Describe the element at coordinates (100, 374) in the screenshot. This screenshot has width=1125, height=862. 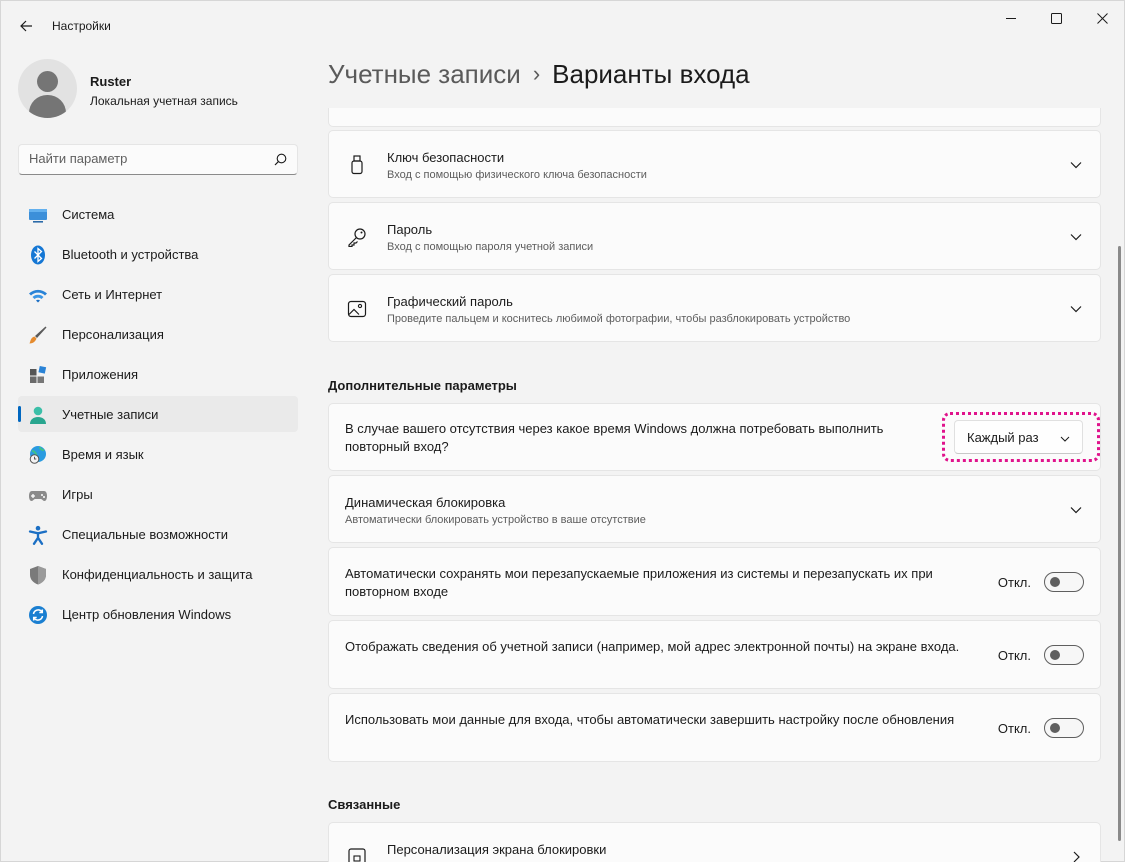
I see `sidebar-item-label: Приложения` at that location.